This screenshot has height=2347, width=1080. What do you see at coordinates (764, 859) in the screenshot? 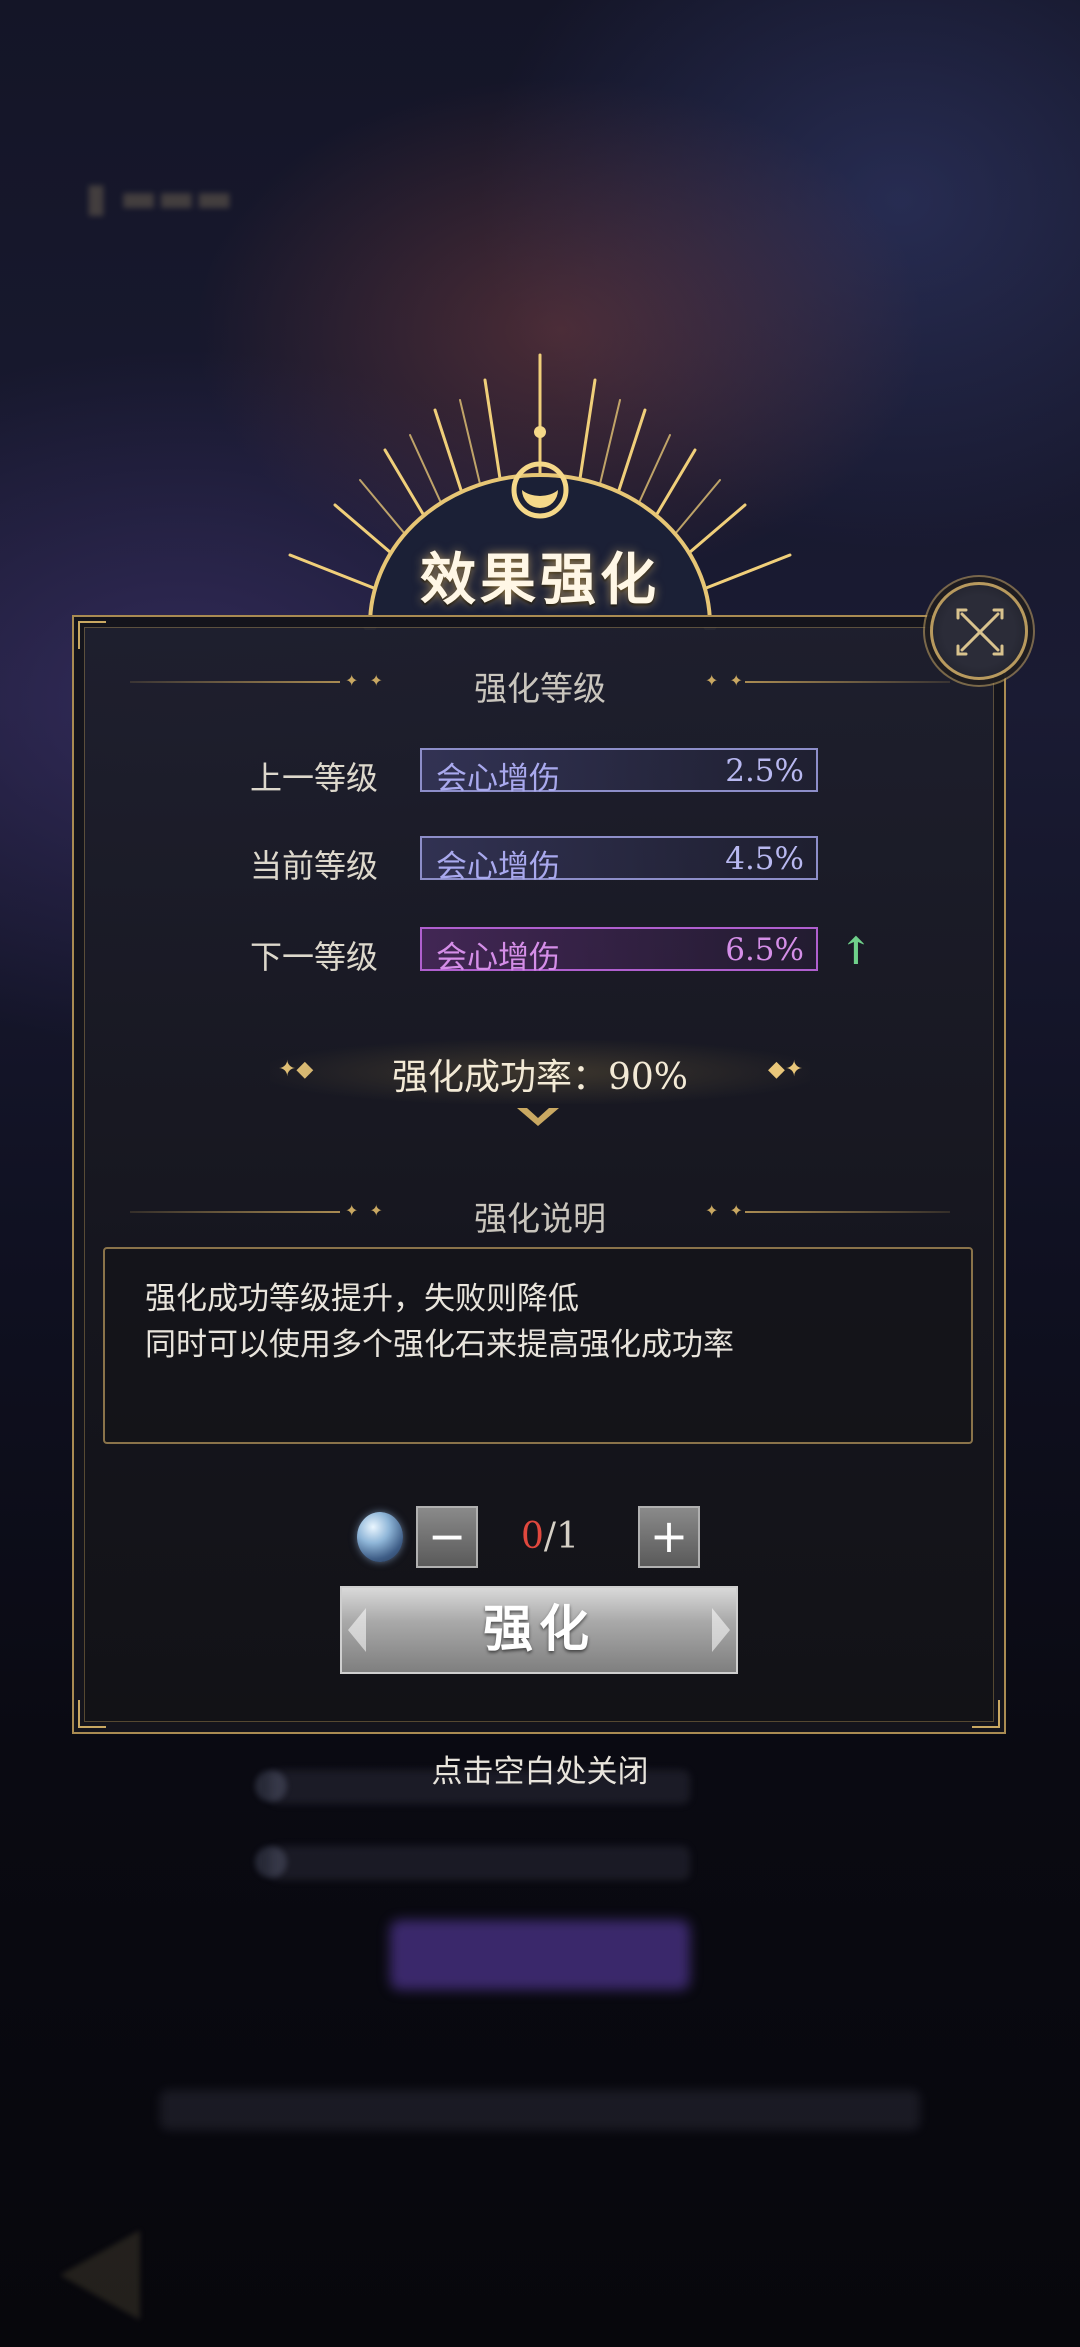
I see `current-level-value: 4.5%` at bounding box center [764, 859].